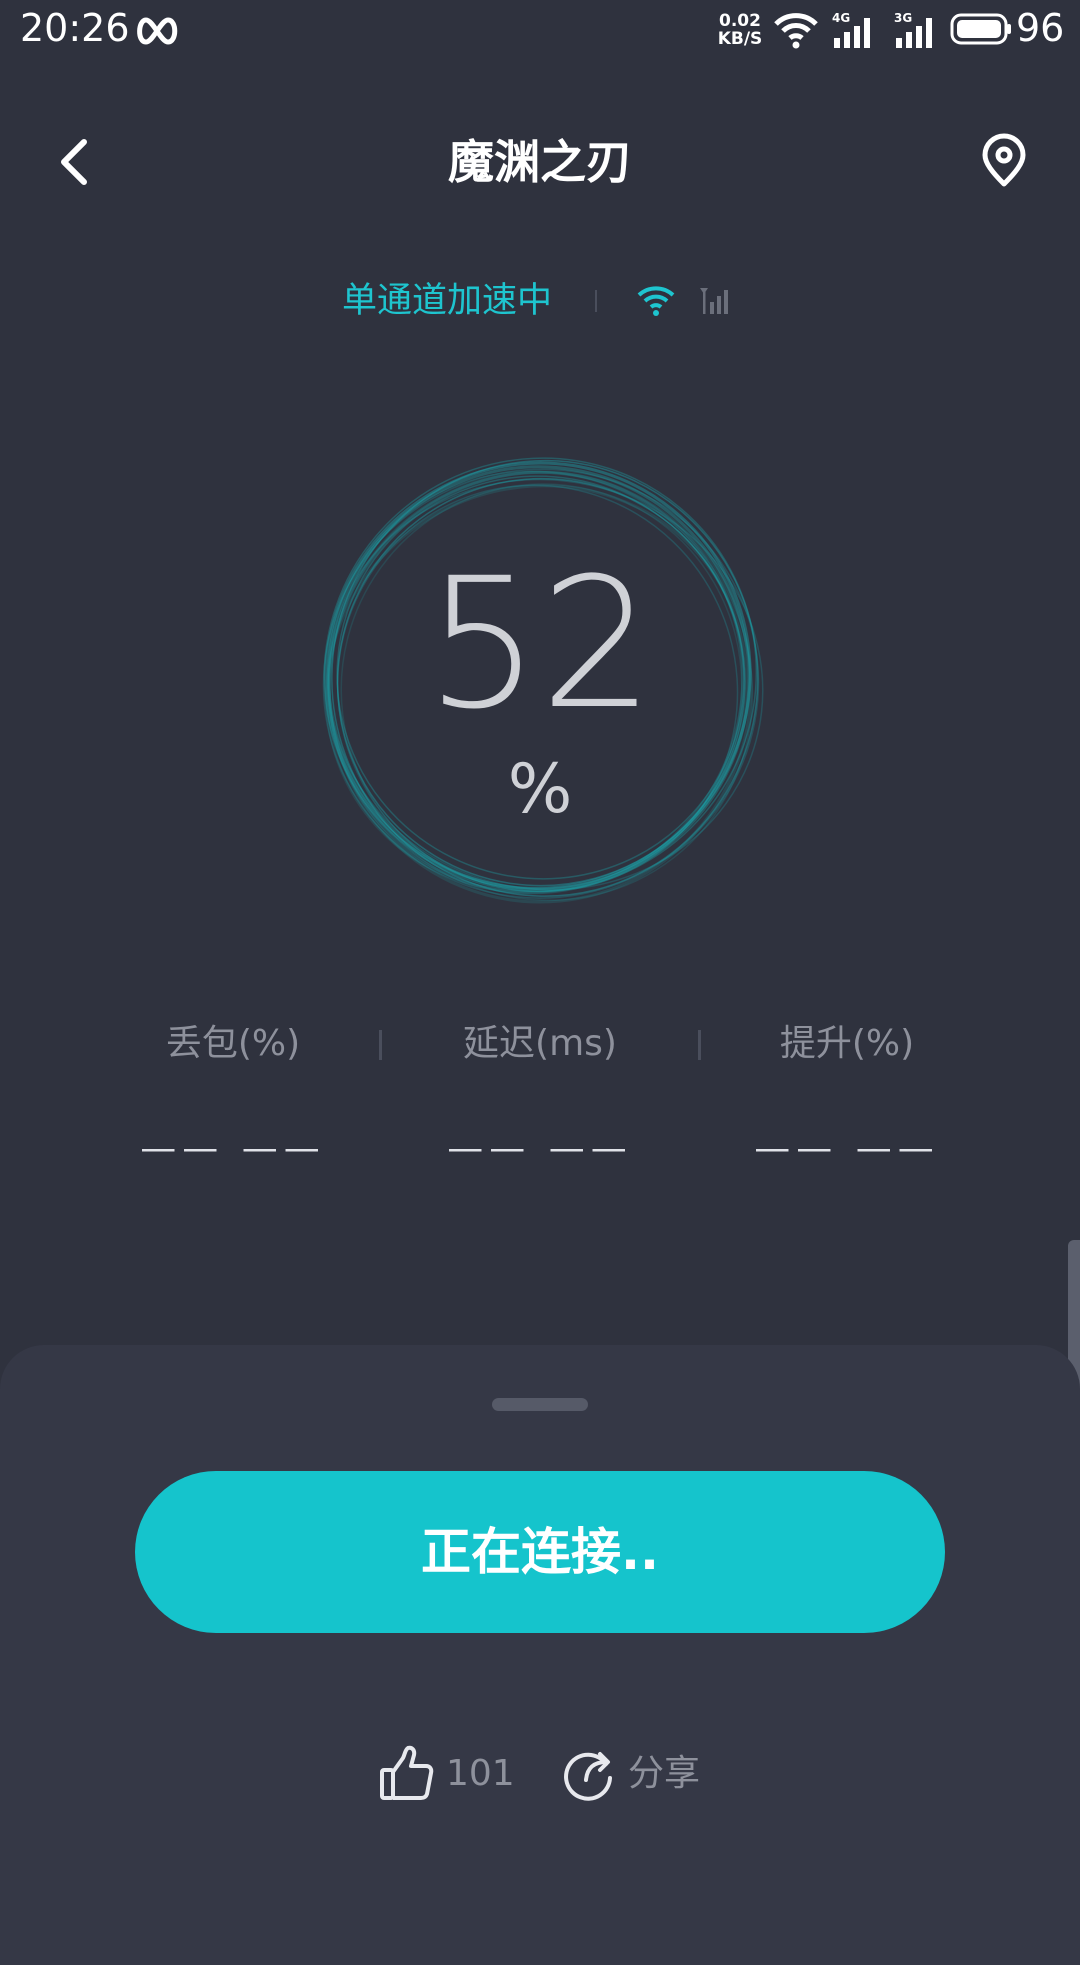  I want to click on share-label: 分享, so click(664, 1773).